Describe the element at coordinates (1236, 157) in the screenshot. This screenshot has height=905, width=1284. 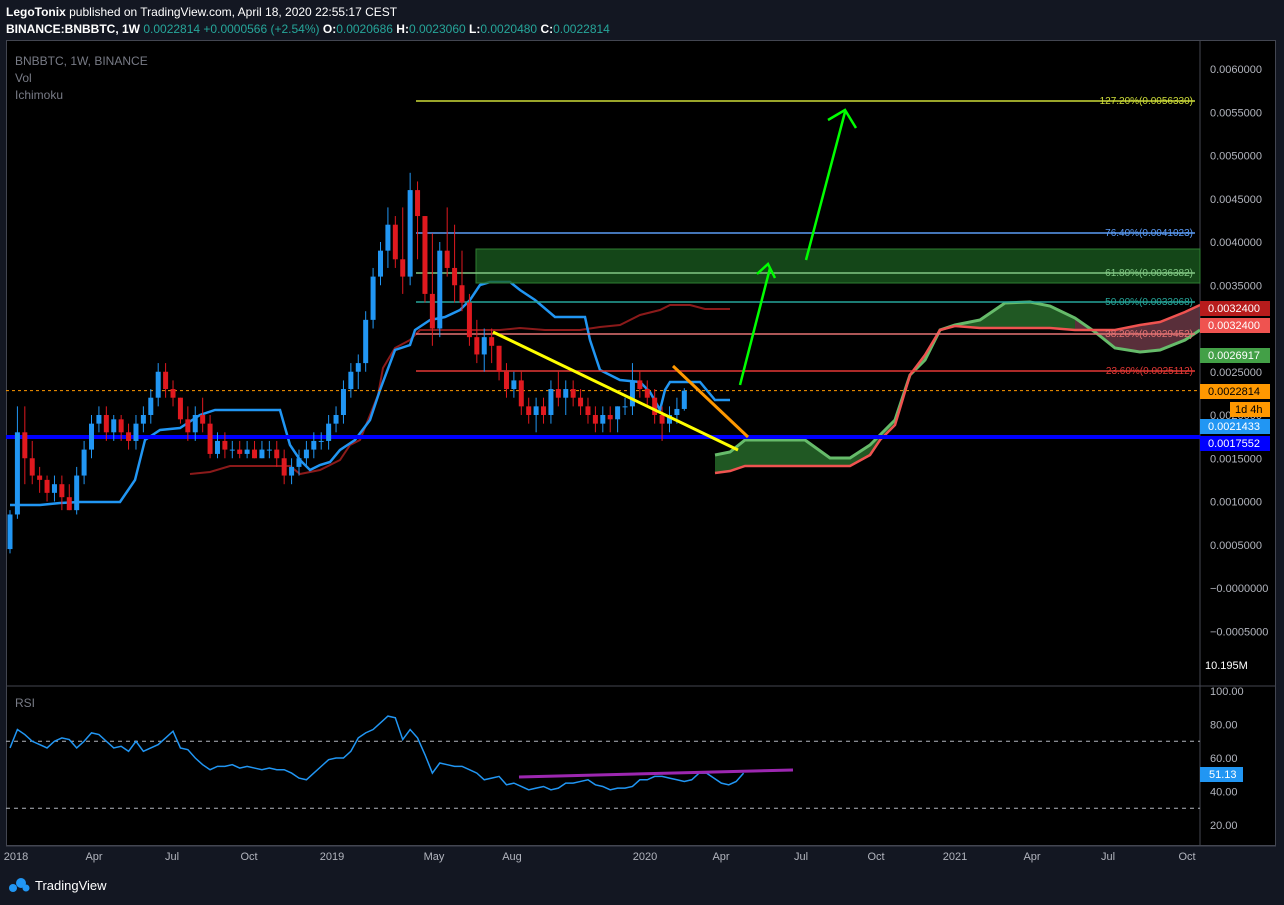
I see `price-tick-label: 0.0050000` at that location.